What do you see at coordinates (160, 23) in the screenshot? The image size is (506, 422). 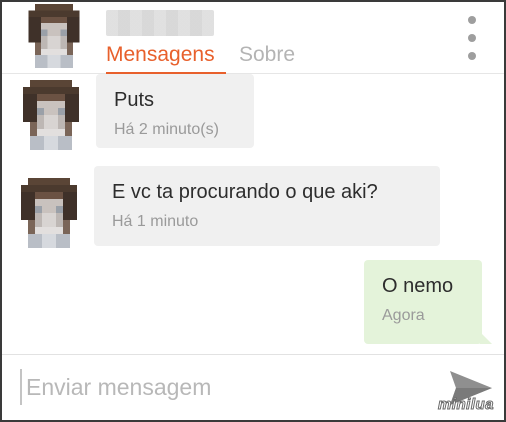 I see `contact-name` at bounding box center [160, 23].